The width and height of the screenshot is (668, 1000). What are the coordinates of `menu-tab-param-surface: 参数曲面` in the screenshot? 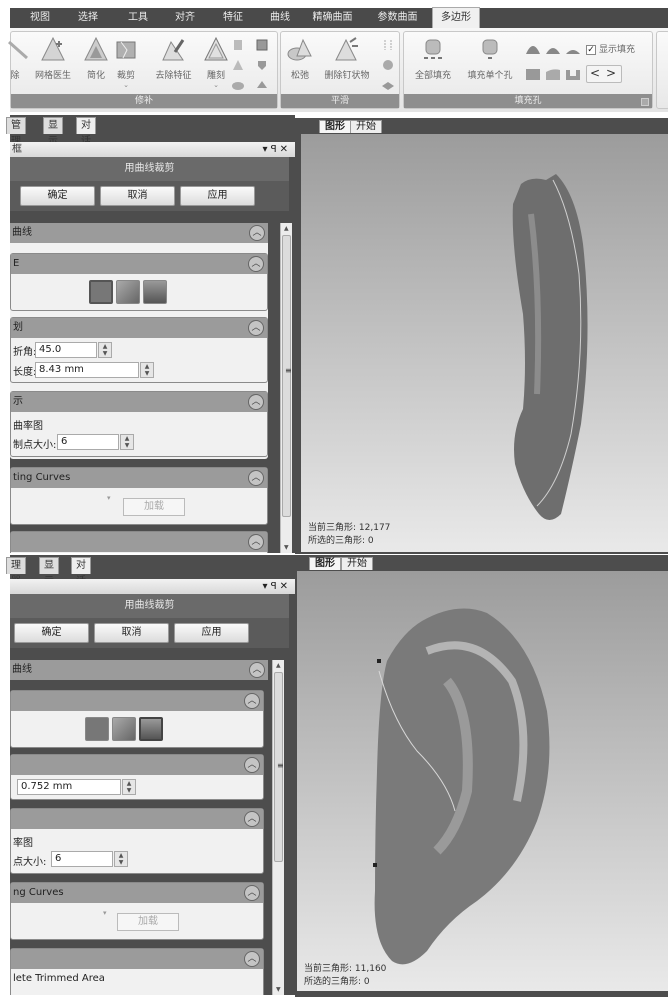 It's located at (397, 18).